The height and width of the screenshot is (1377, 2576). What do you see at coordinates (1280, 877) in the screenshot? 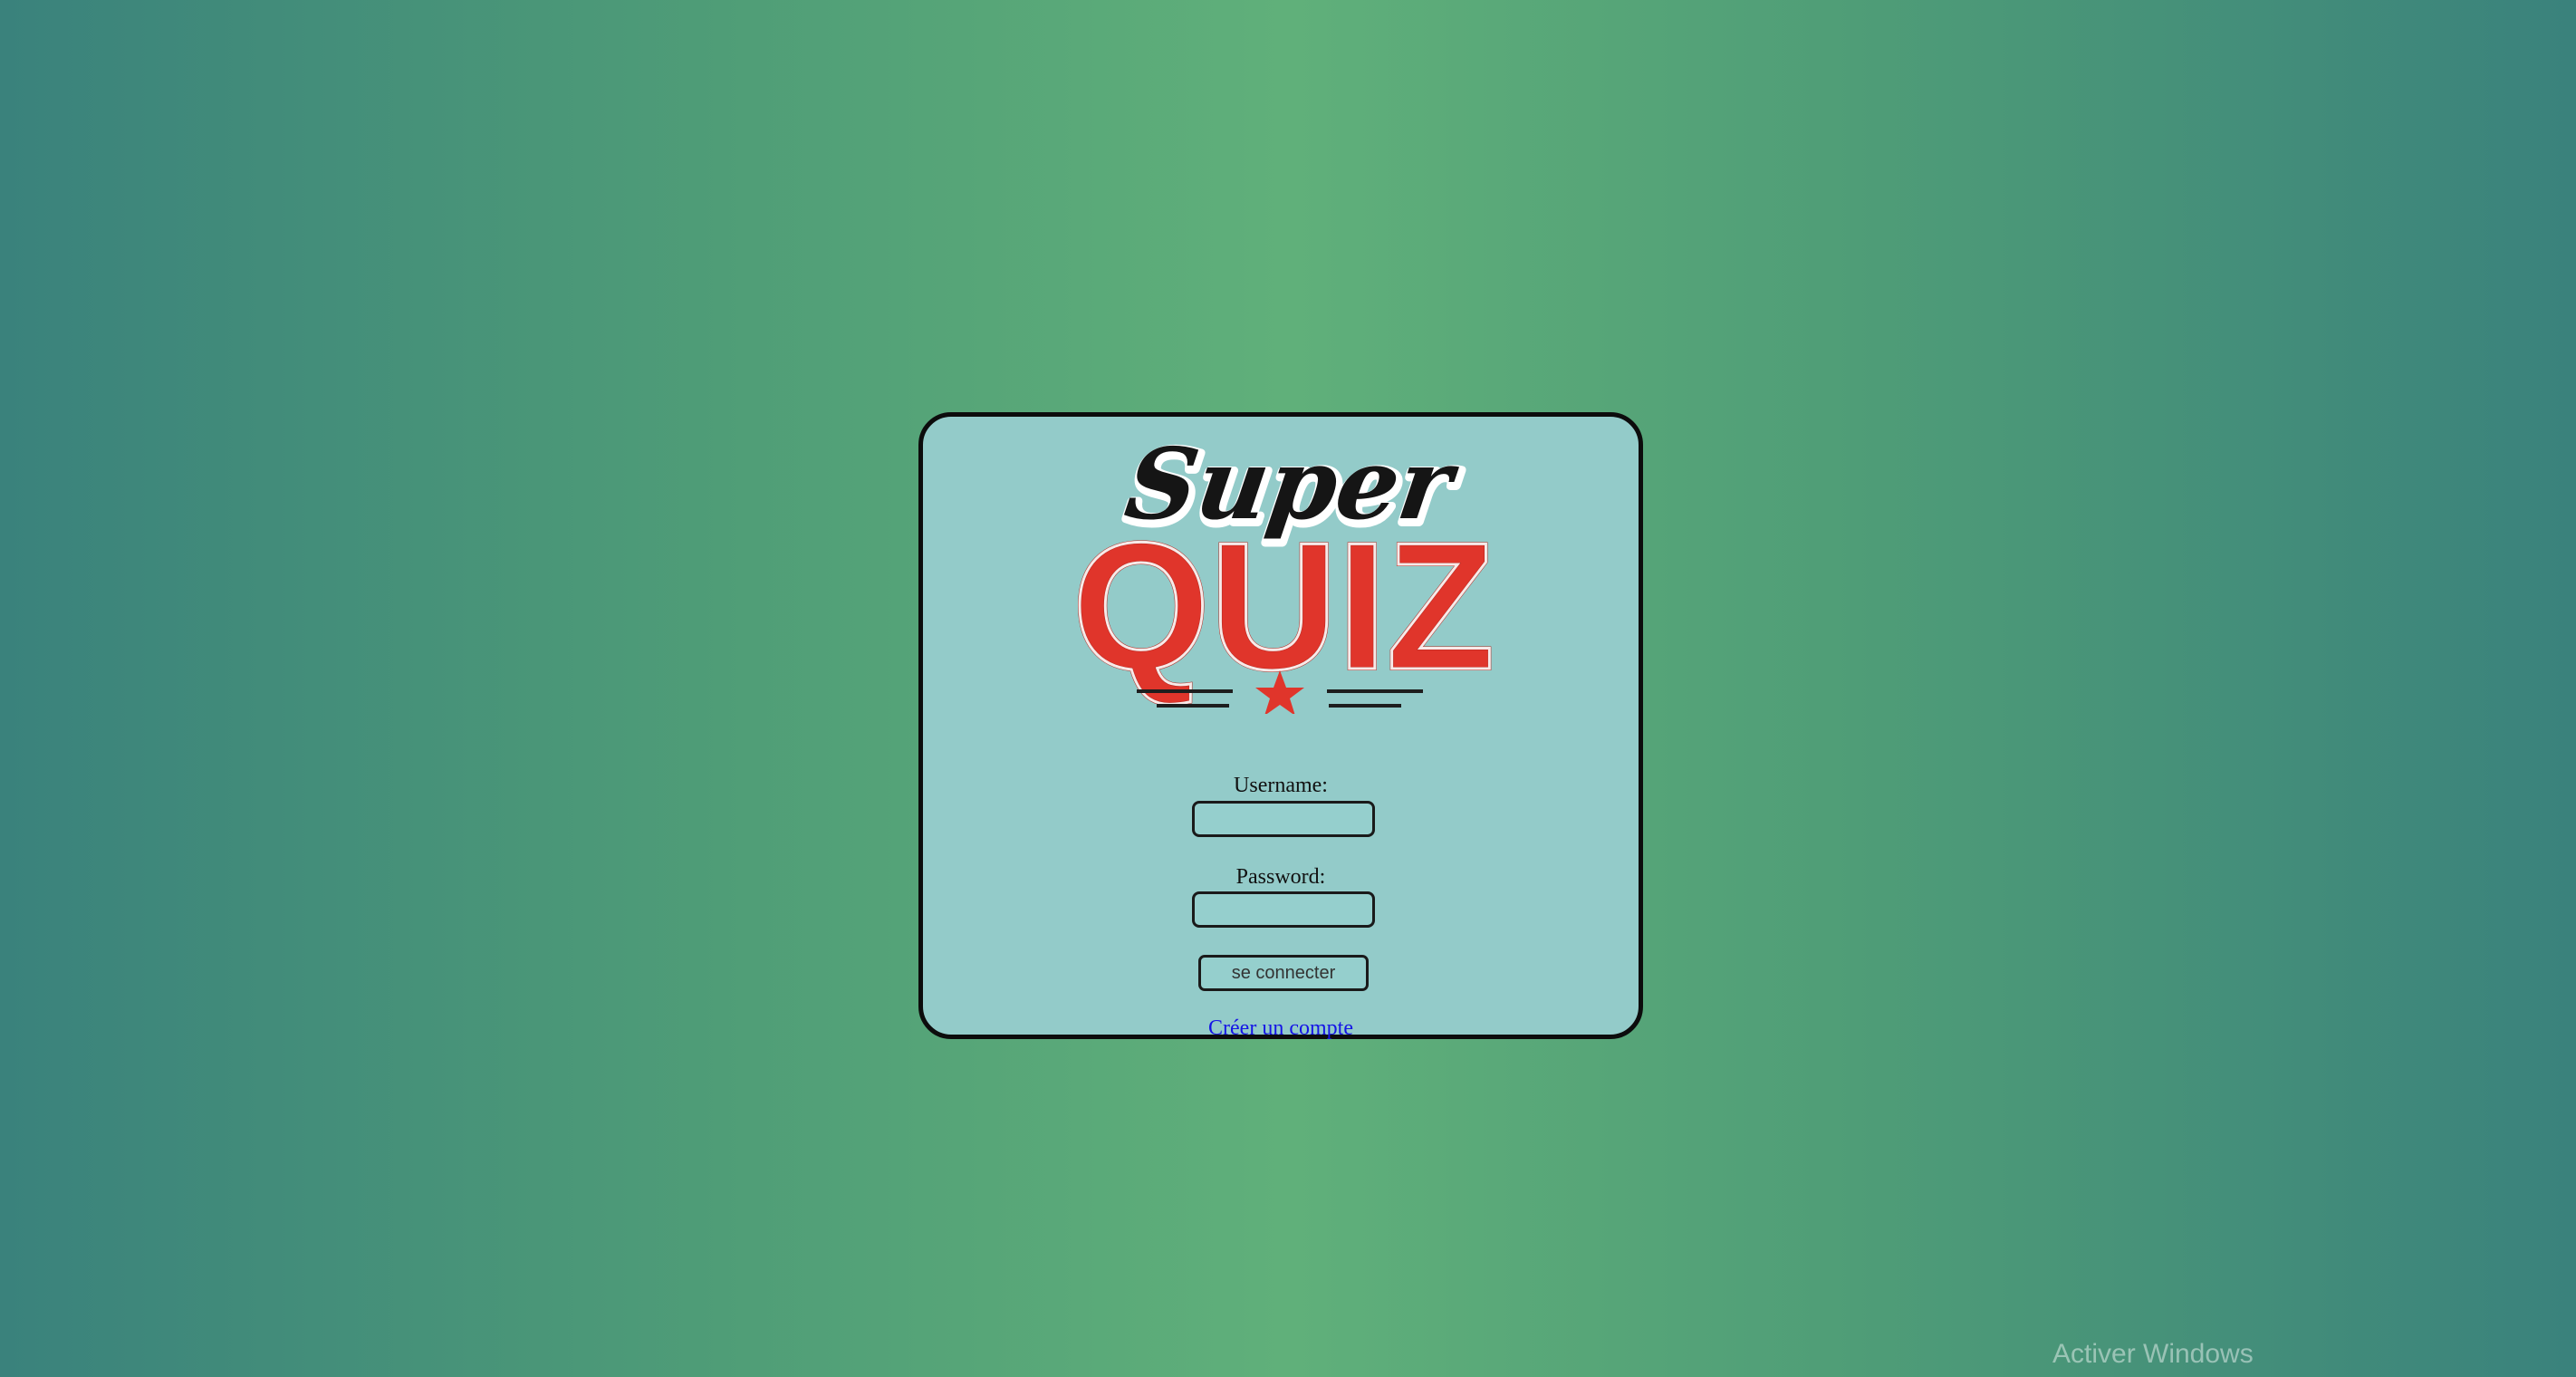
I see `password-label: Password:` at bounding box center [1280, 877].